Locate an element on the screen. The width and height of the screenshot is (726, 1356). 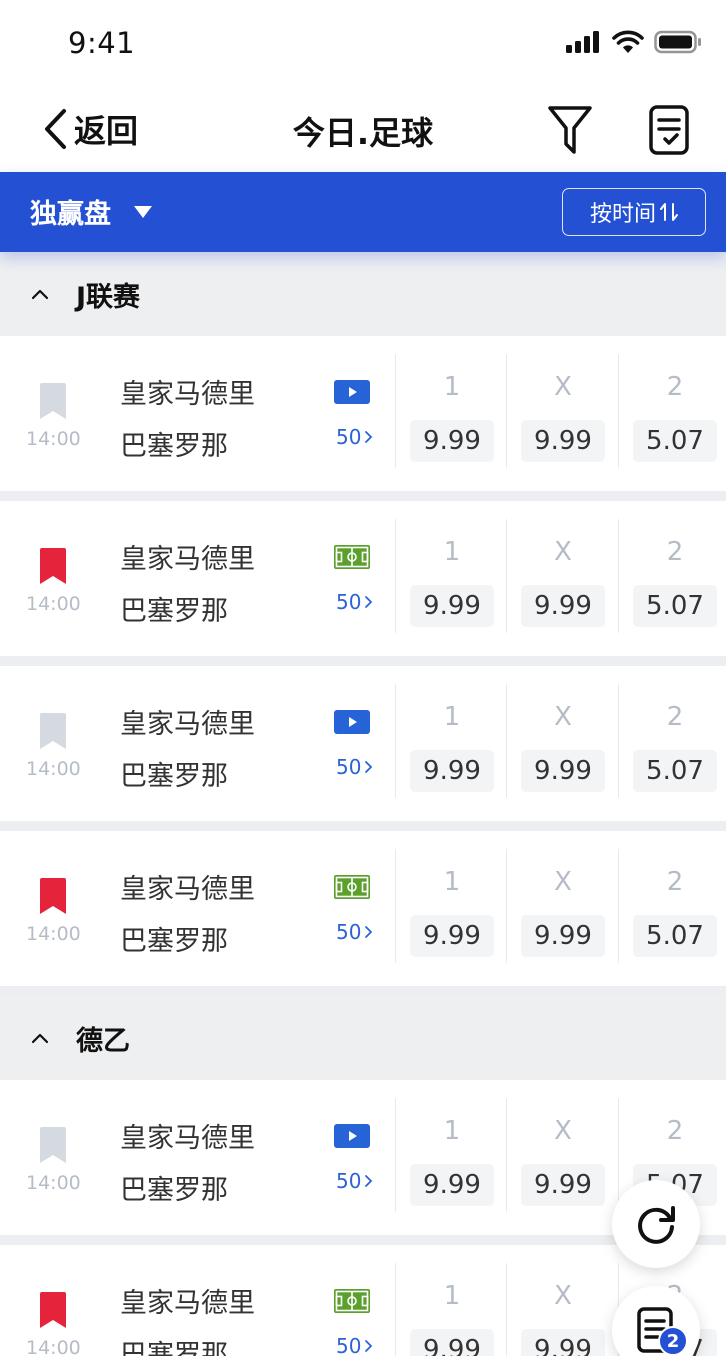
sort-by-time-button: 按时间 is located at coordinates (634, 212).